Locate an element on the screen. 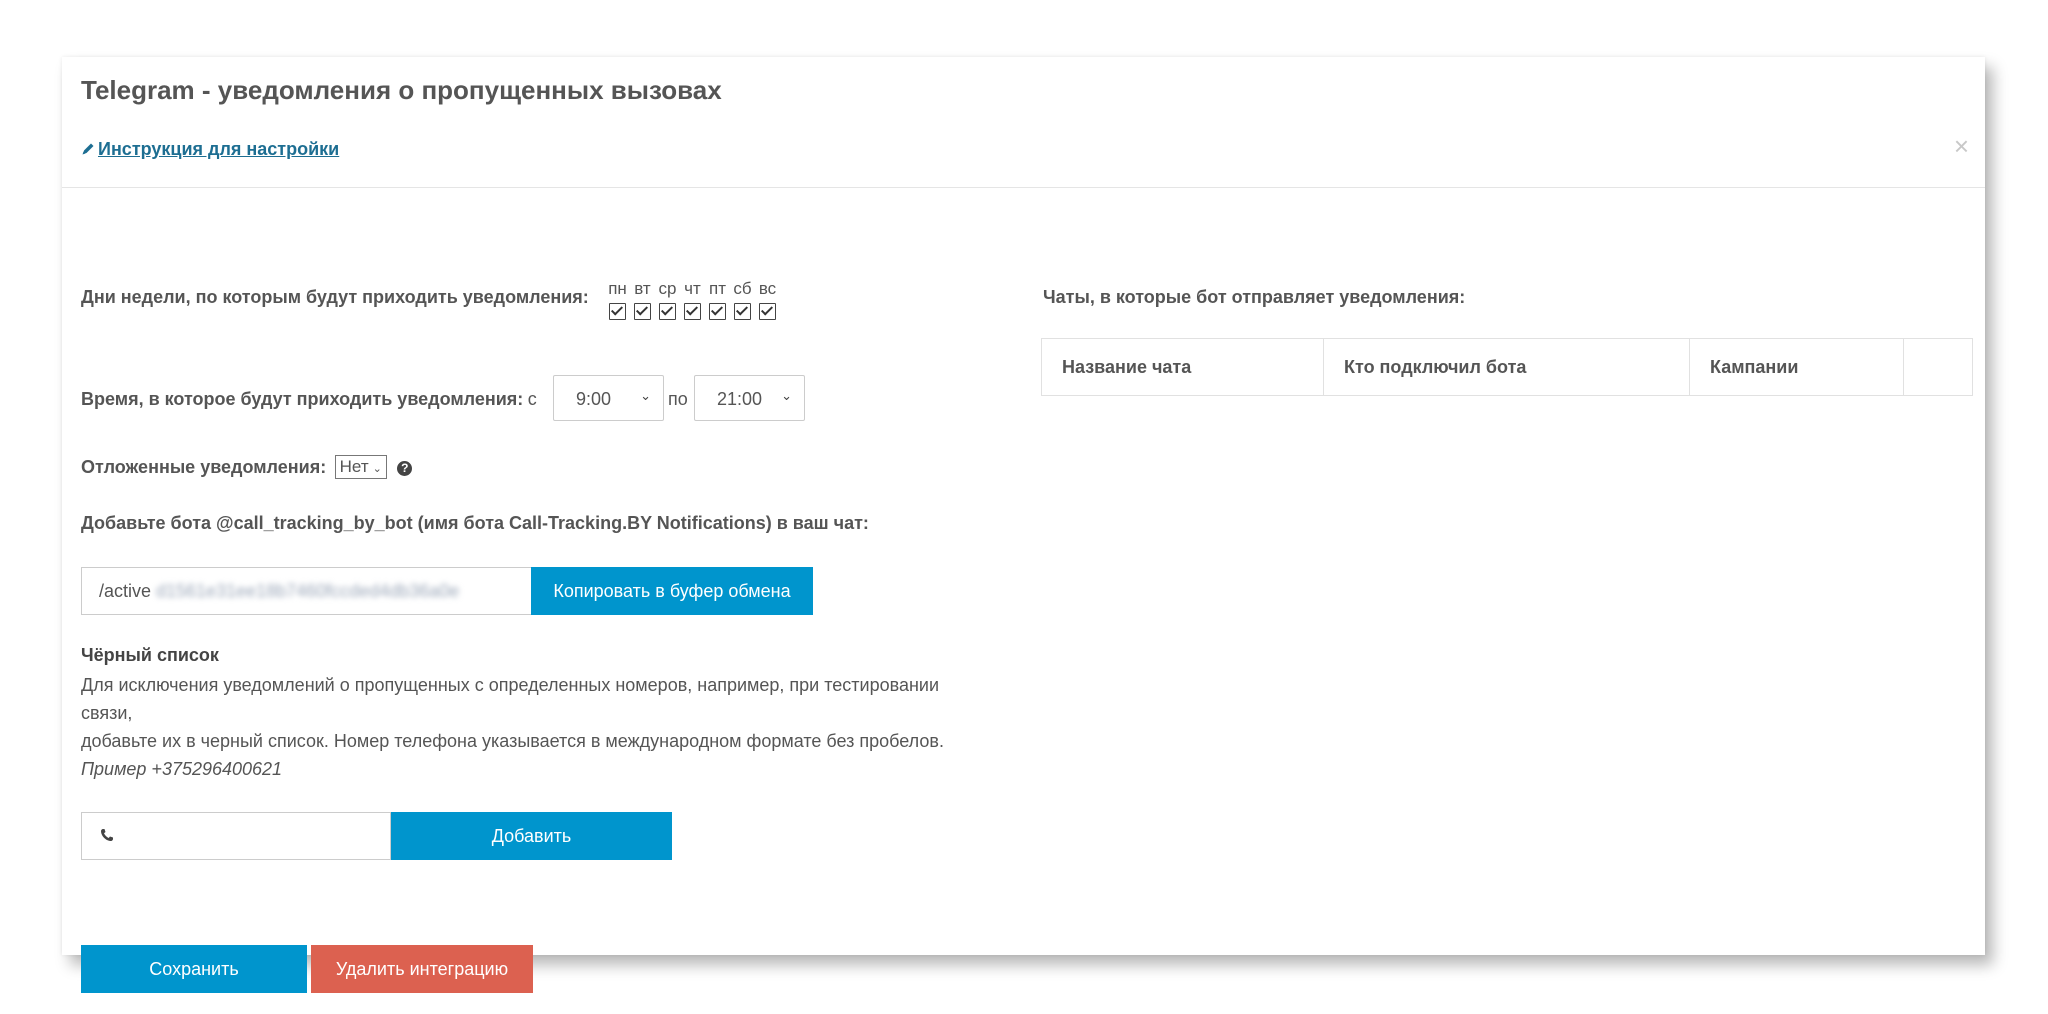 This screenshot has width=2048, height=1014. time-from-word: с is located at coordinates (532, 399).